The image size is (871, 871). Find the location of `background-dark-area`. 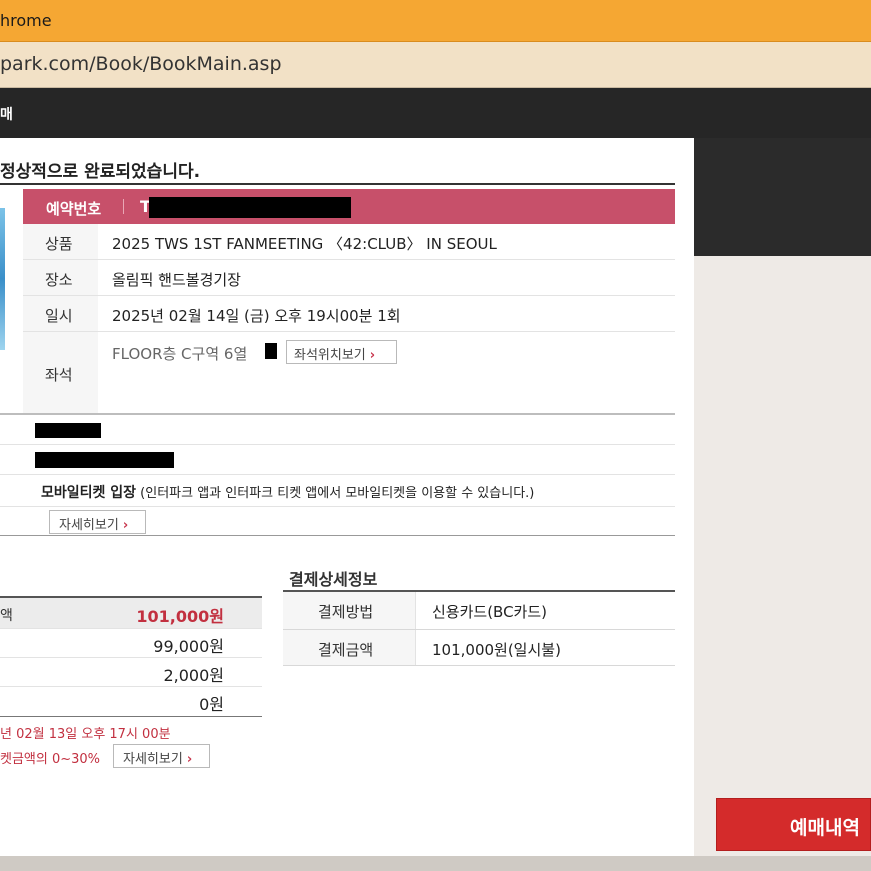

background-dark-area is located at coordinates (782, 197).